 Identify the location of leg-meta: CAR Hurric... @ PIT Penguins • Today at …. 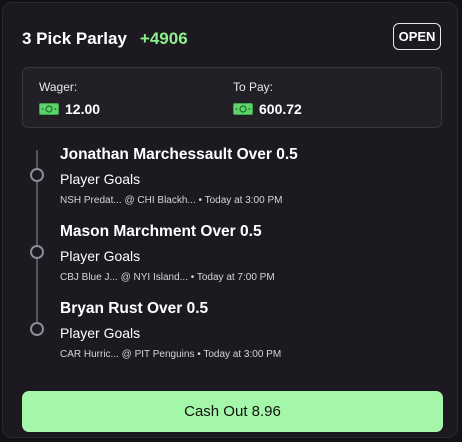
(171, 354).